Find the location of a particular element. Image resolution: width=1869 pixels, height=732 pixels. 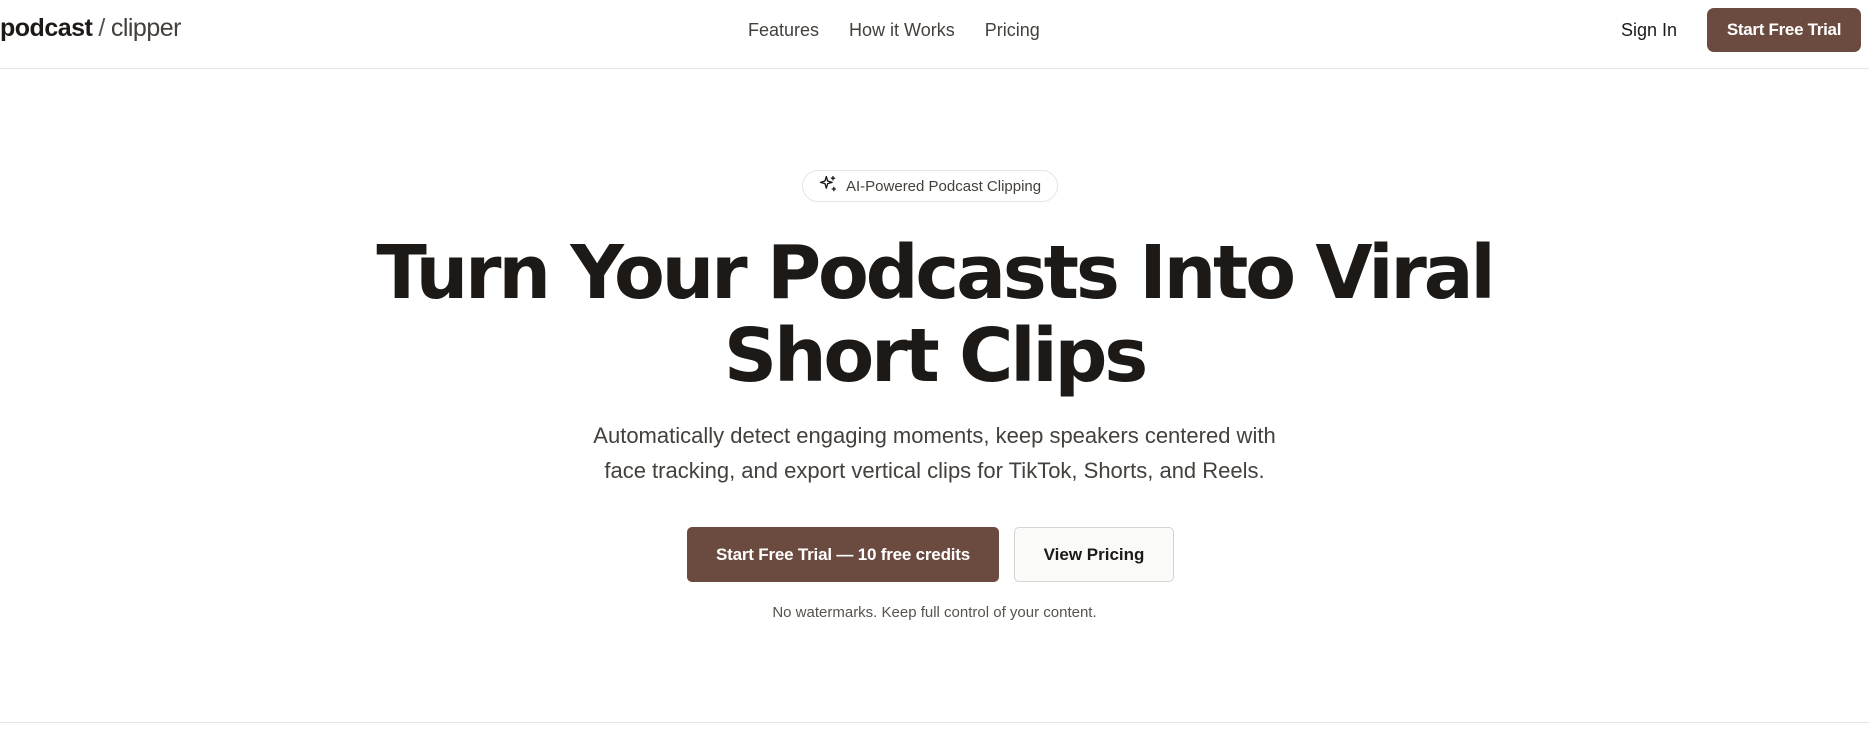

badge-label: AI-Powered Podcast Clipping is located at coordinates (944, 186).